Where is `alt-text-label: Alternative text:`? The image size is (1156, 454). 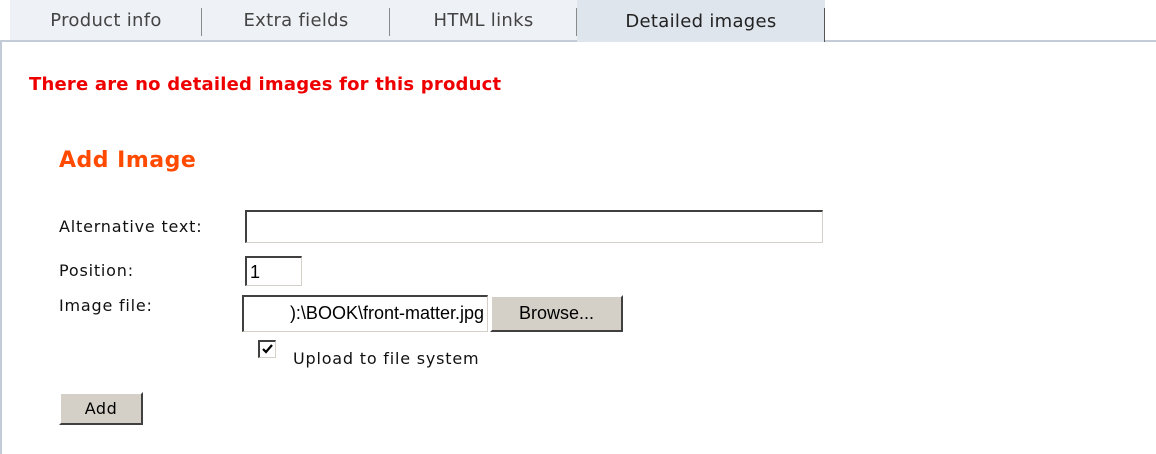
alt-text-label: Alternative text: is located at coordinates (131, 226).